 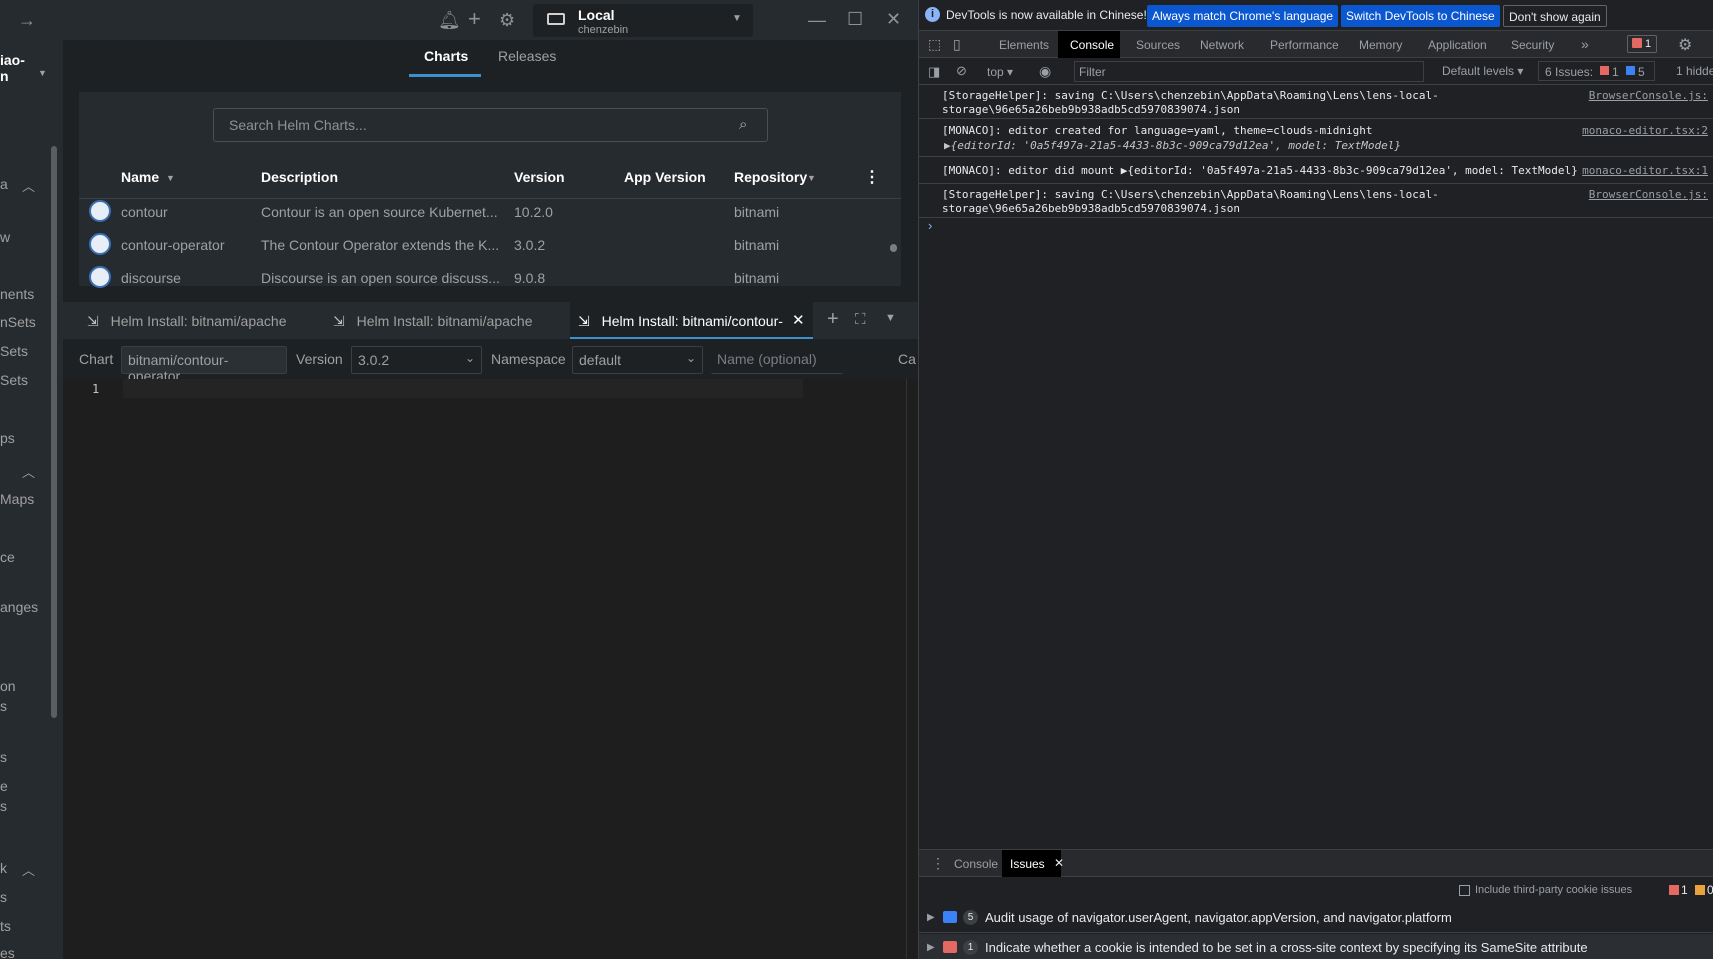 What do you see at coordinates (855, 19) in the screenshot?
I see `maximize-icon: ☐` at bounding box center [855, 19].